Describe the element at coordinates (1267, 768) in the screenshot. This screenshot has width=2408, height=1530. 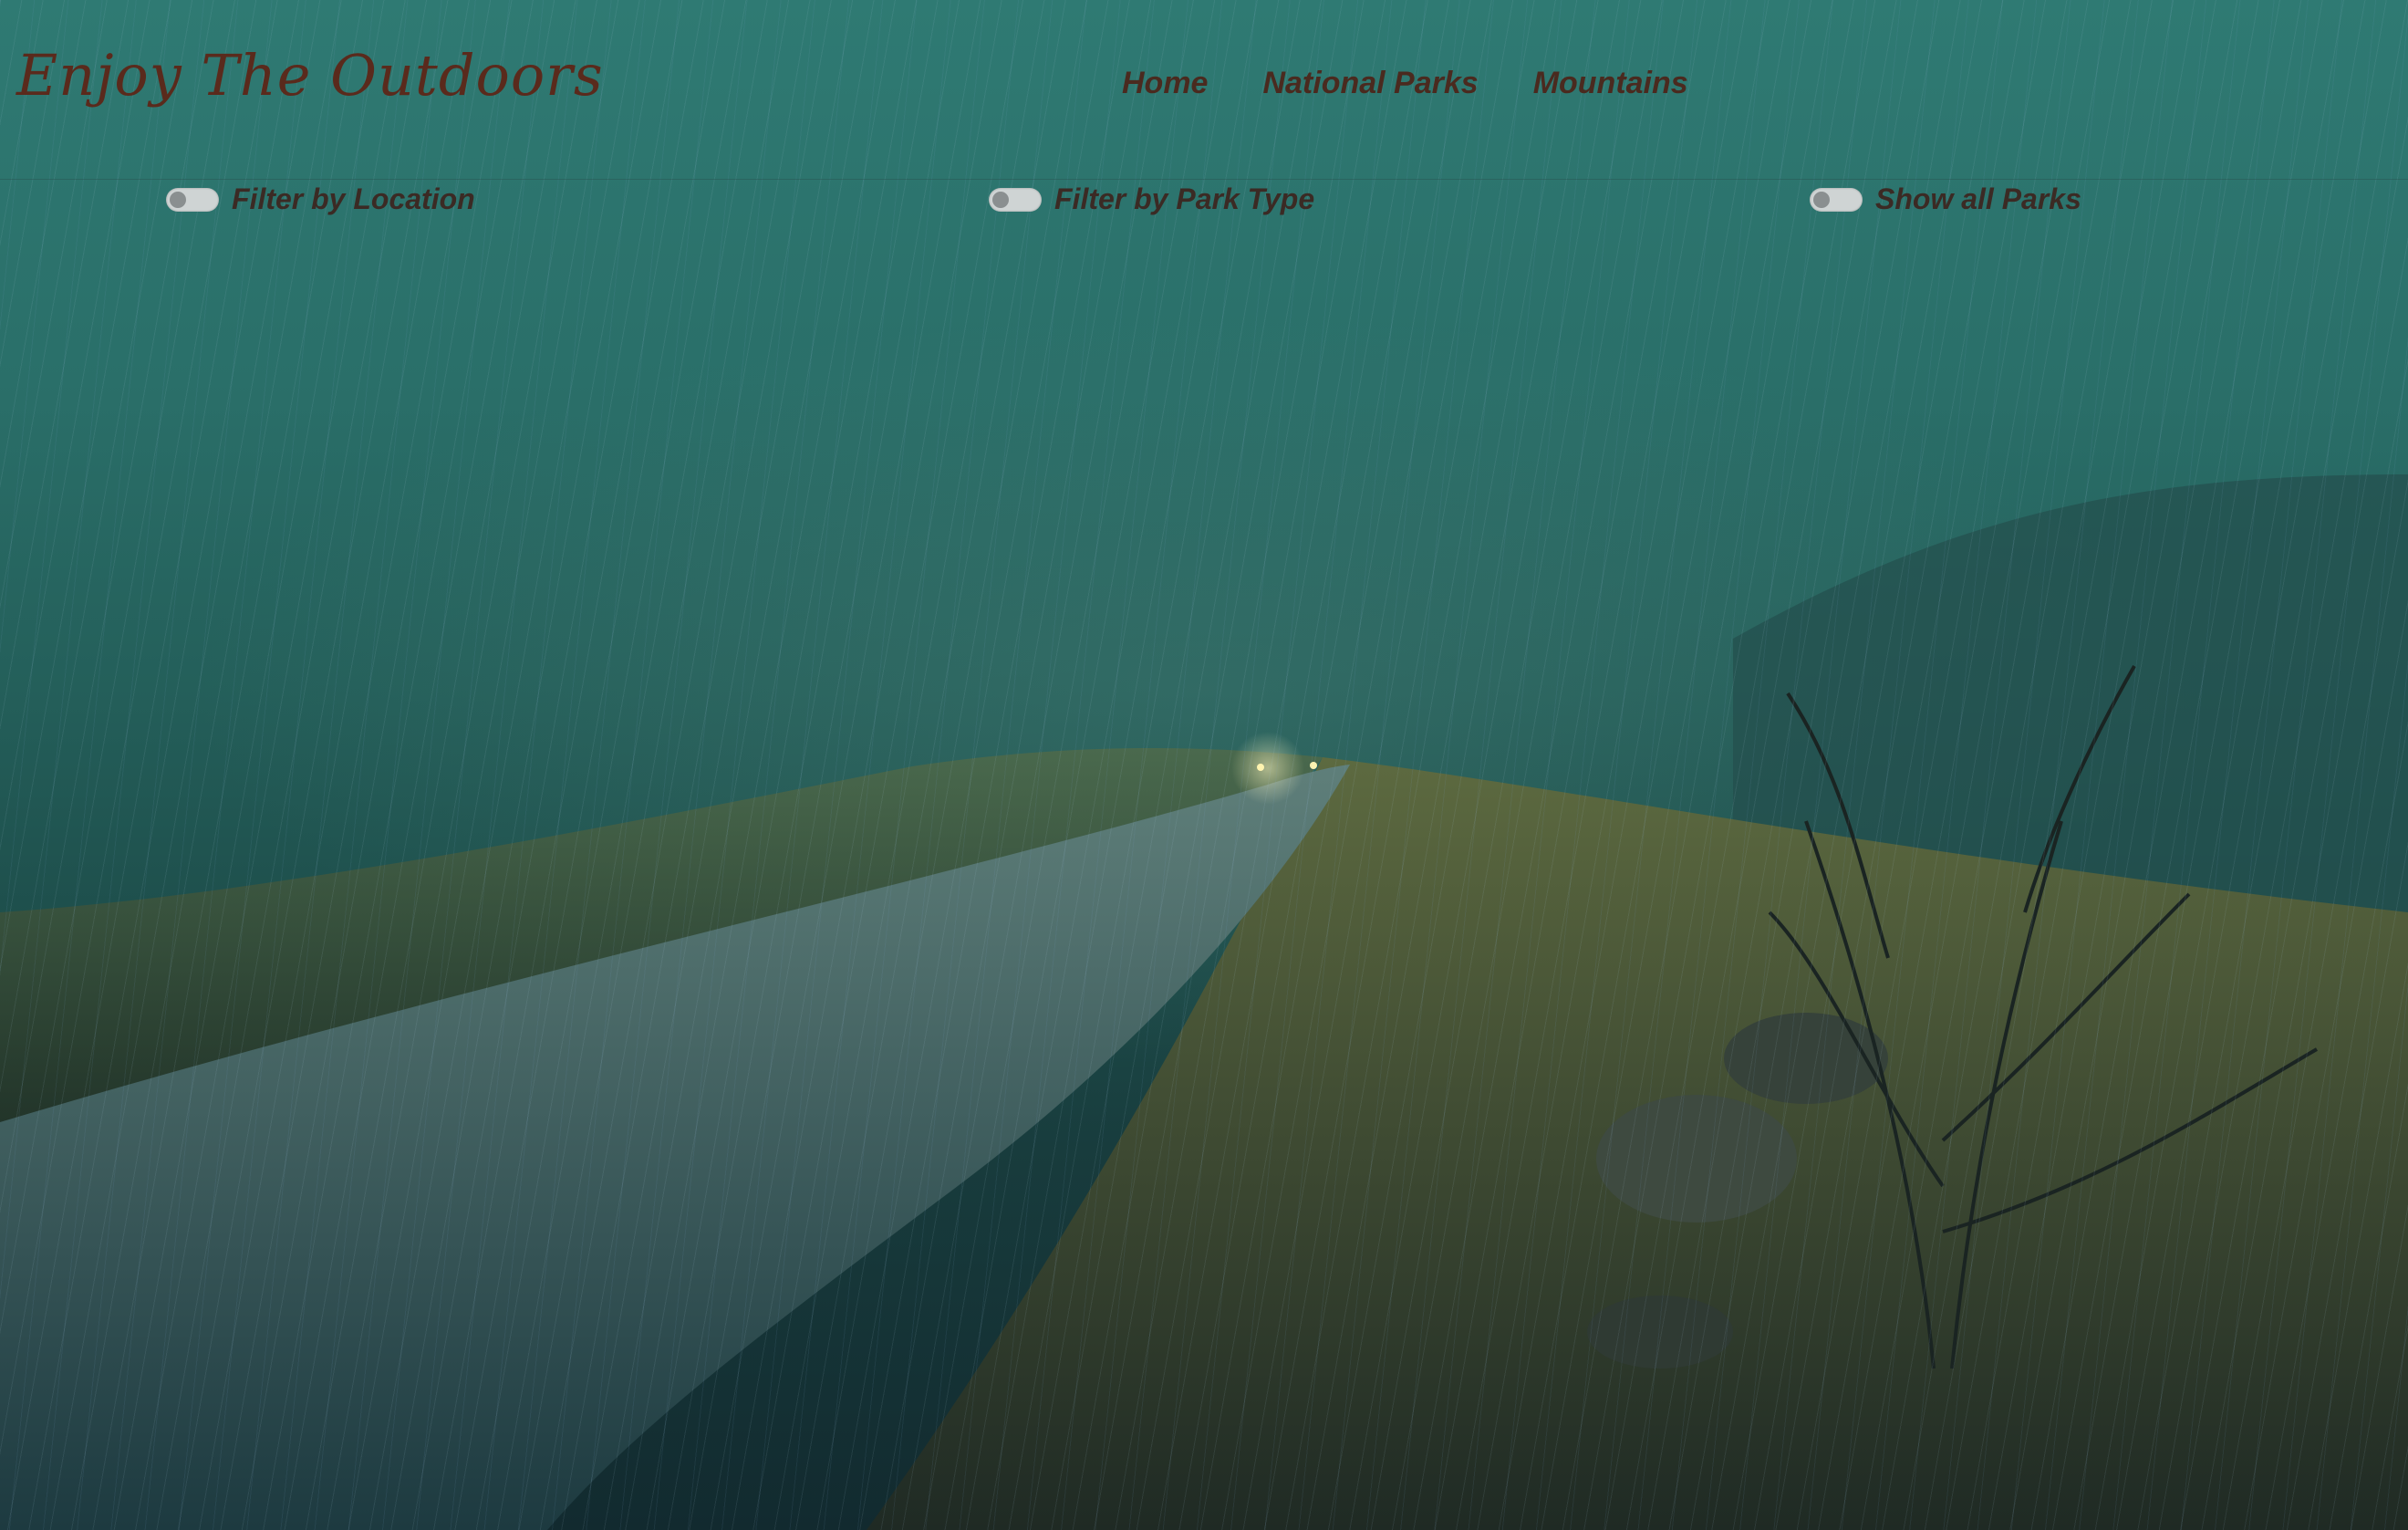
I see `headlight-glow` at that location.